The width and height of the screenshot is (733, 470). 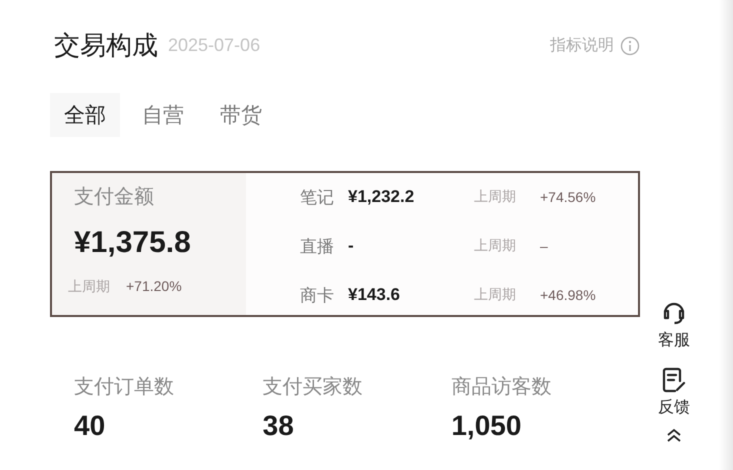 What do you see at coordinates (85, 115) in the screenshot?
I see `tab: 全部` at bounding box center [85, 115].